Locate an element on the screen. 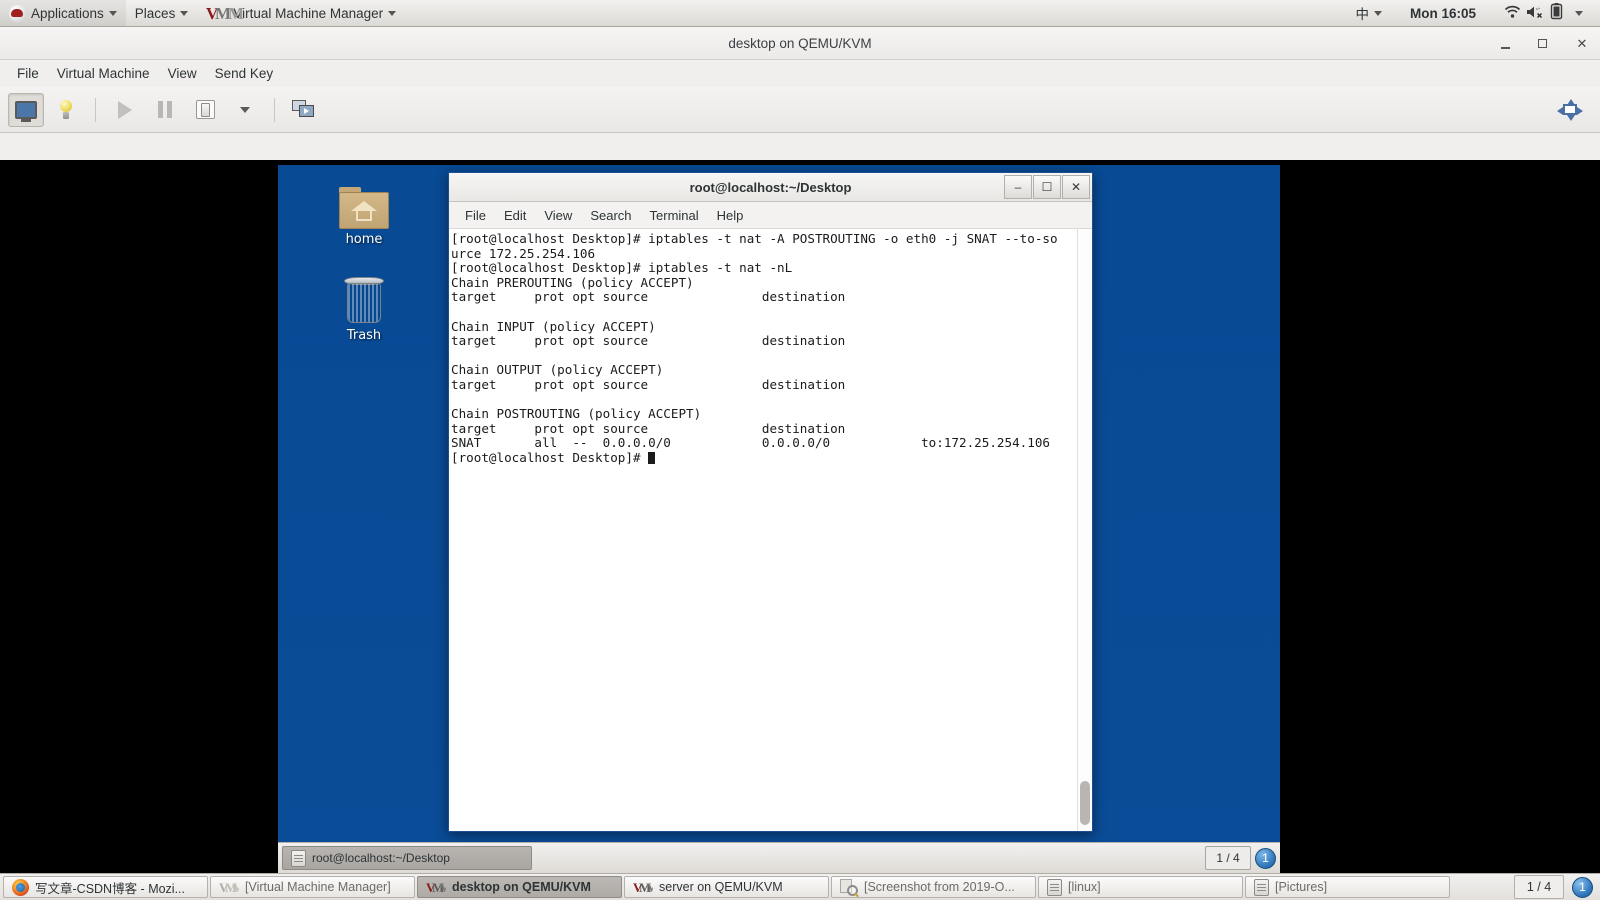  minimize-button is located at coordinates (1506, 44).